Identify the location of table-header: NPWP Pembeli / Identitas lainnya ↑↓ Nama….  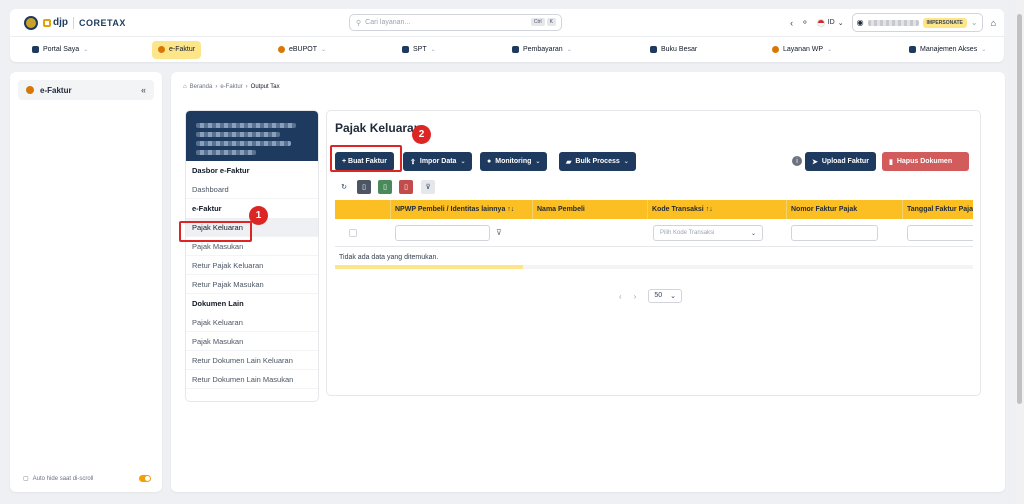
(654, 209).